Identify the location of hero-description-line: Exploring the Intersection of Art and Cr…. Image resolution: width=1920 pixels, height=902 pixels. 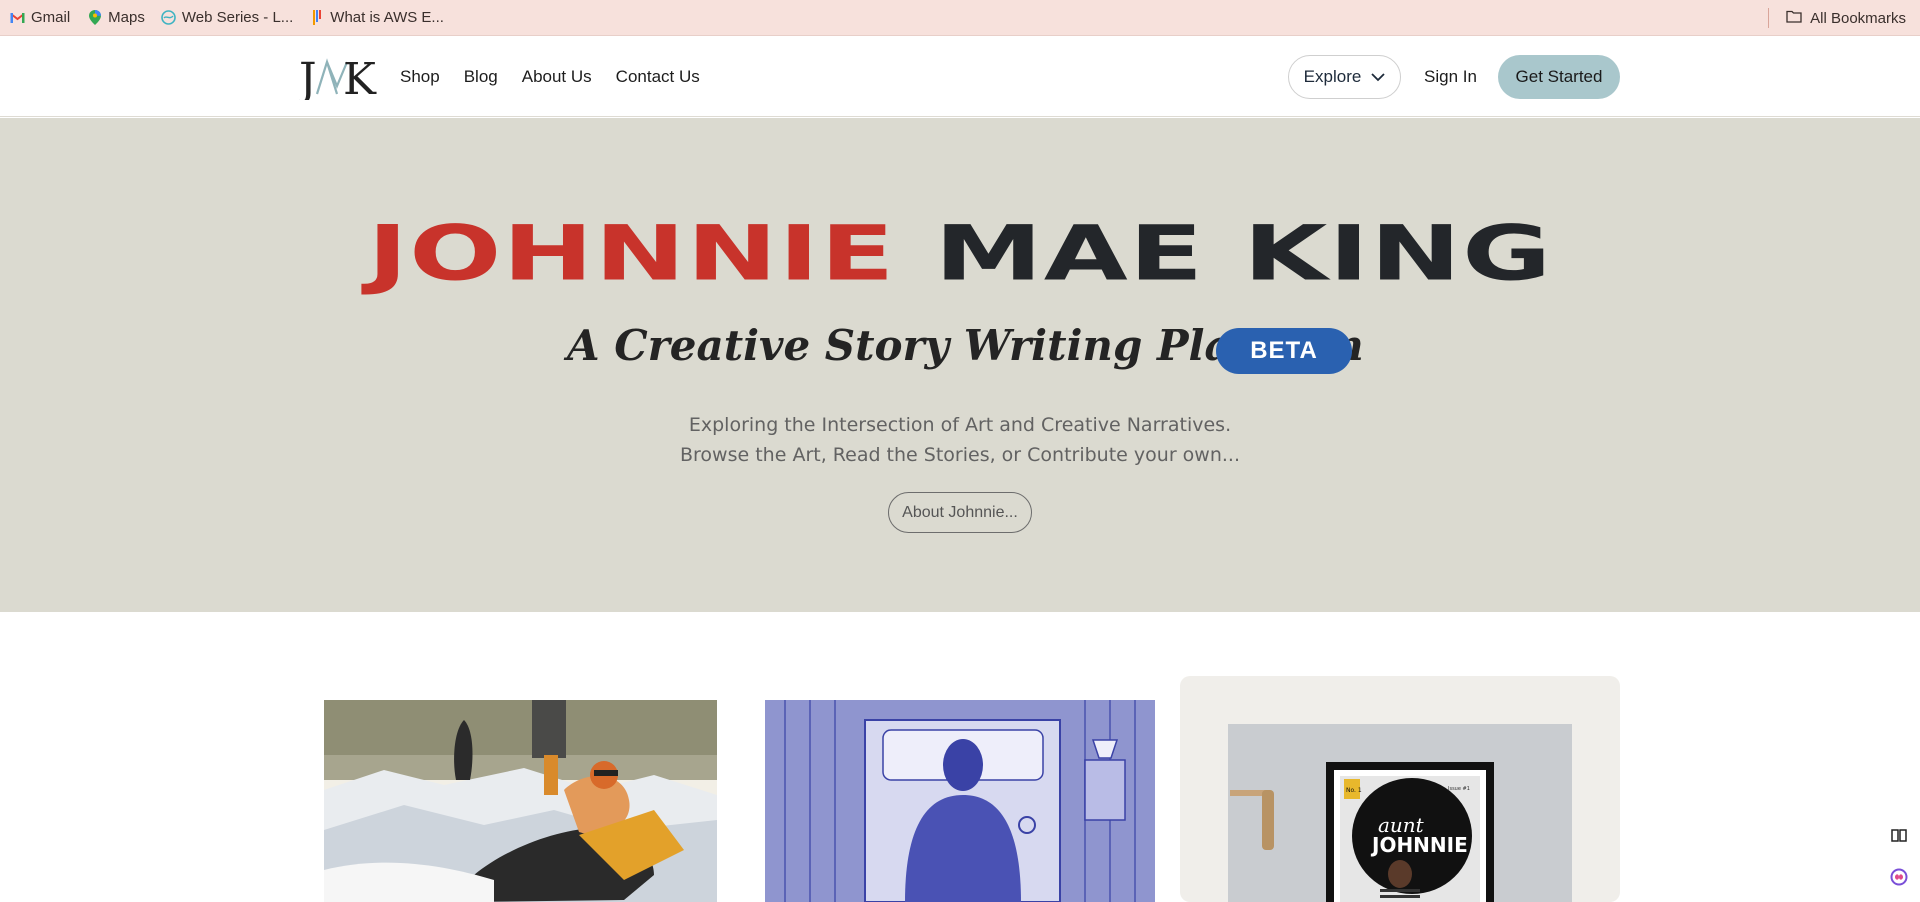
(960, 425).